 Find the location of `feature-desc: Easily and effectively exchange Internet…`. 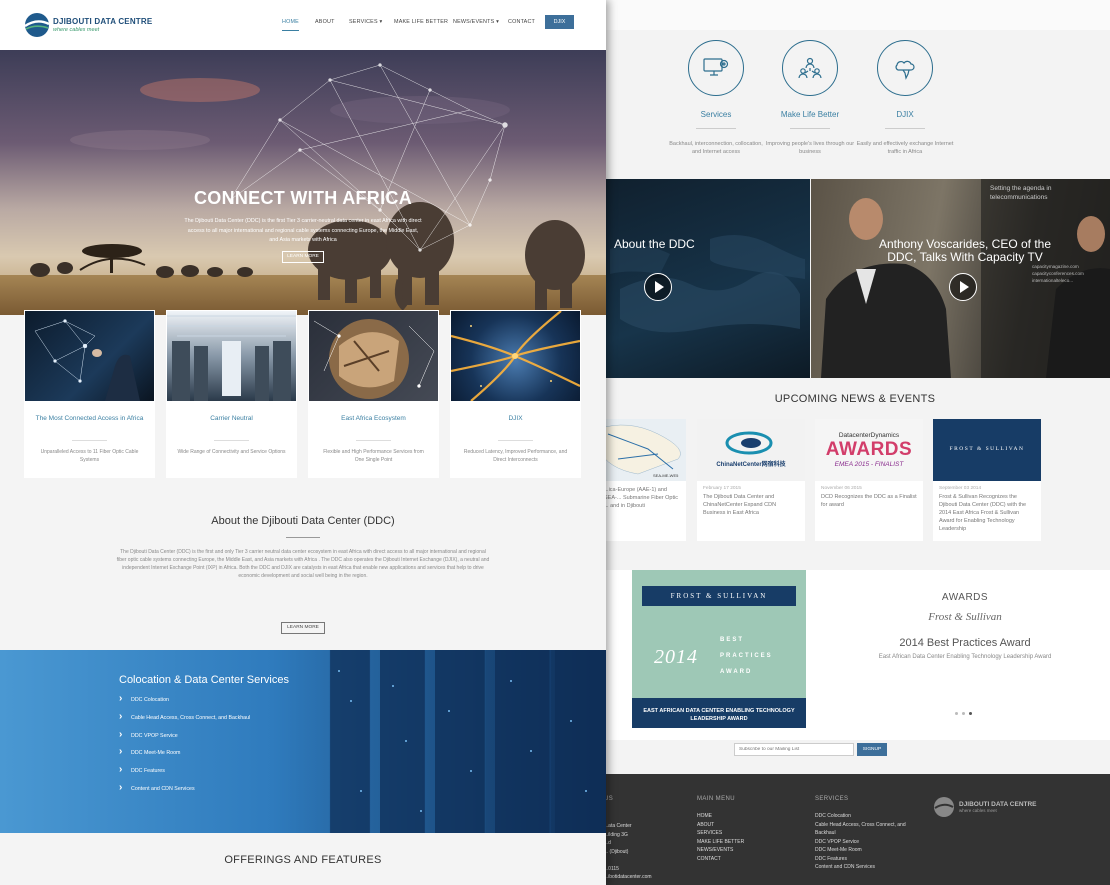

feature-desc: Easily and effectively exchange Internet… is located at coordinates (905, 148).